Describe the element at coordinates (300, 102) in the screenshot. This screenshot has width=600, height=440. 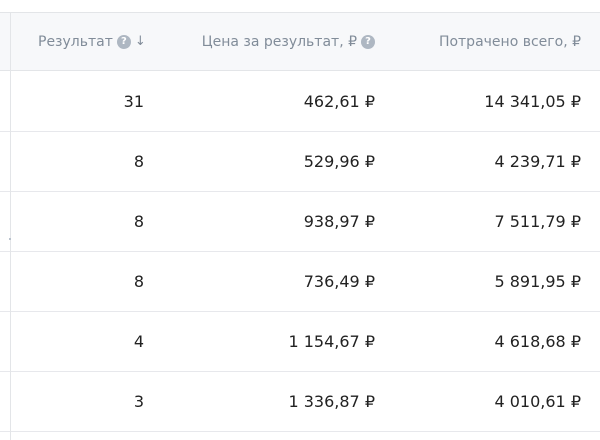
I see `table-row: 31 462,61 ₽ 14 341,05 ₽` at that location.